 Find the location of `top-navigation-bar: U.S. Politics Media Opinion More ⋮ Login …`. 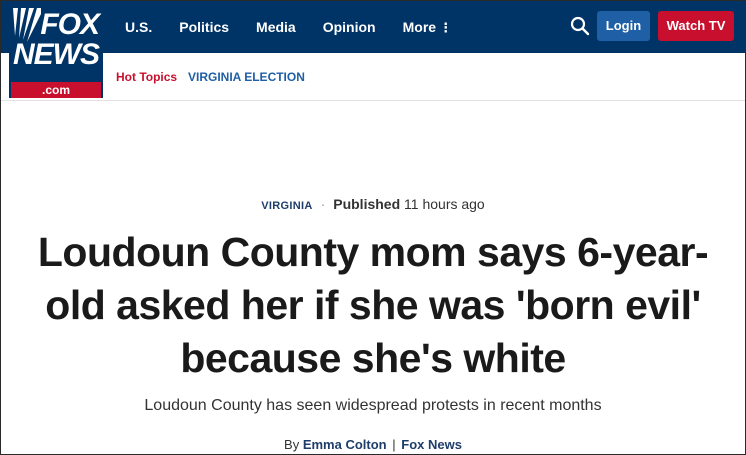

top-navigation-bar: U.S. Politics Media Opinion More ⋮ Login … is located at coordinates (373, 27).